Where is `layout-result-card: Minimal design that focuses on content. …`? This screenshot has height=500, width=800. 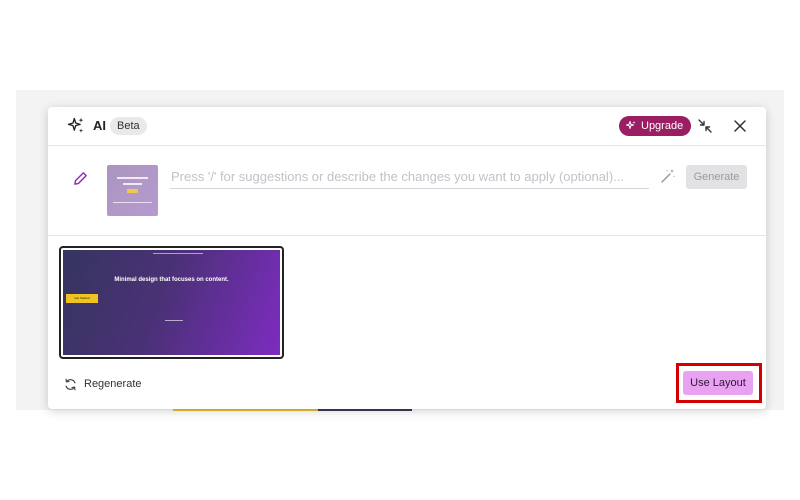 layout-result-card: Minimal design that focuses on content. … is located at coordinates (171, 302).